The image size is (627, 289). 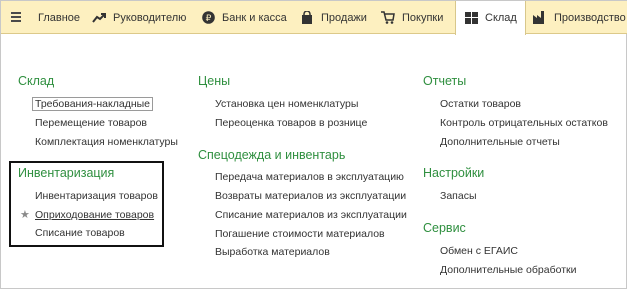 What do you see at coordinates (93, 104) in the screenshot?
I see `link-trebovaniya-nakladnye: Требования-накладные` at bounding box center [93, 104].